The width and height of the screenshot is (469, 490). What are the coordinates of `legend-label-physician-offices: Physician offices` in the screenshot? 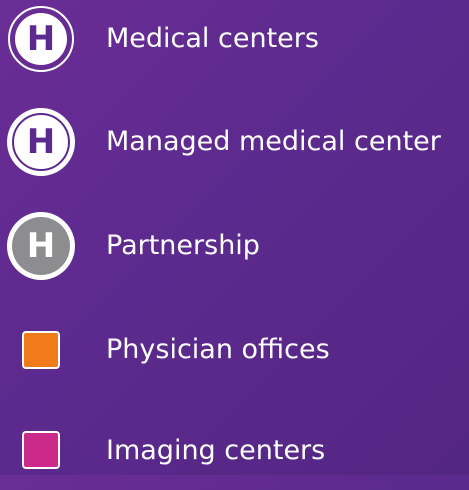 It's located at (218, 349).